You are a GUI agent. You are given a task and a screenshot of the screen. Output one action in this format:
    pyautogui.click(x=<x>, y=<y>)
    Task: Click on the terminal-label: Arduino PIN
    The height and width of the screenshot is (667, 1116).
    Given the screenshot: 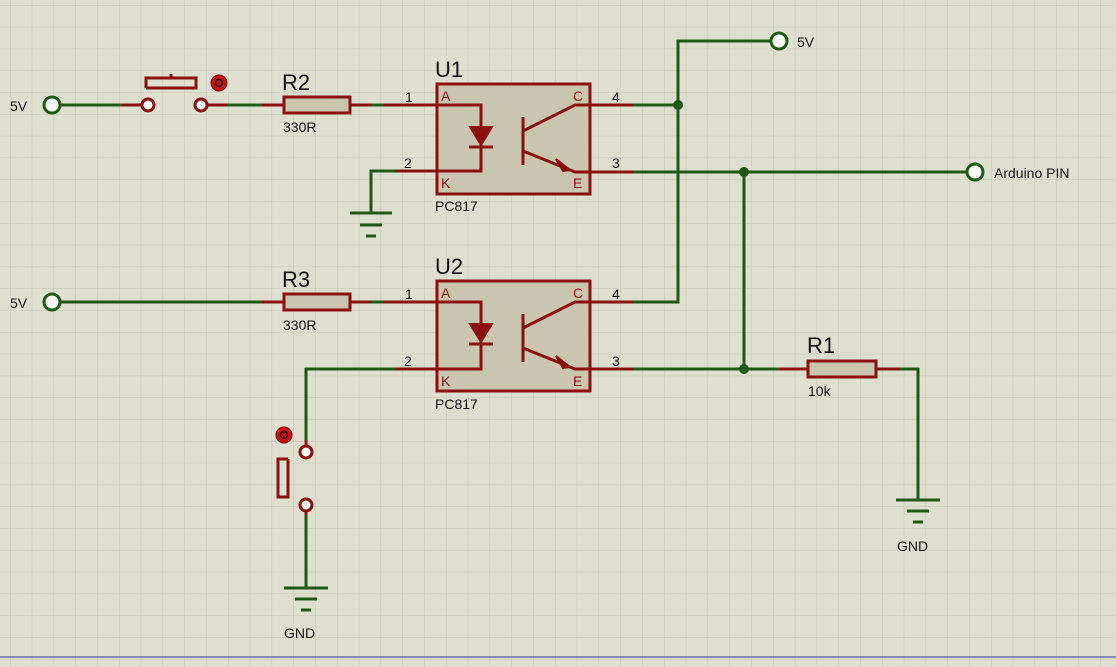 What is the action you would take?
    pyautogui.click(x=1031, y=173)
    